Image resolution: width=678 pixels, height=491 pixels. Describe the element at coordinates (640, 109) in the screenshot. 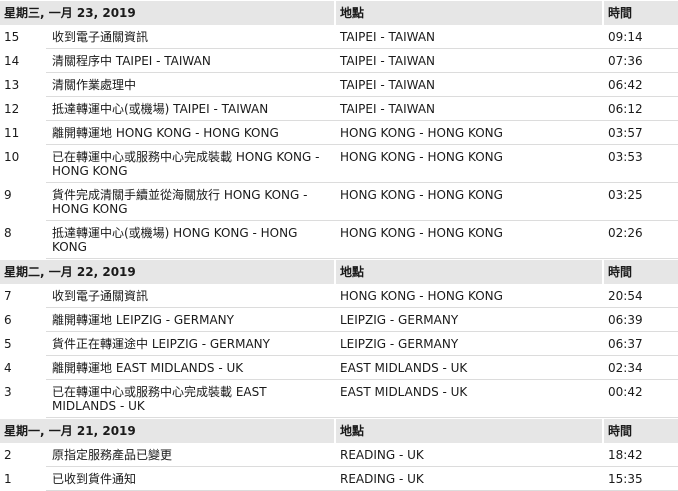

I see `event-time: 06:12` at that location.